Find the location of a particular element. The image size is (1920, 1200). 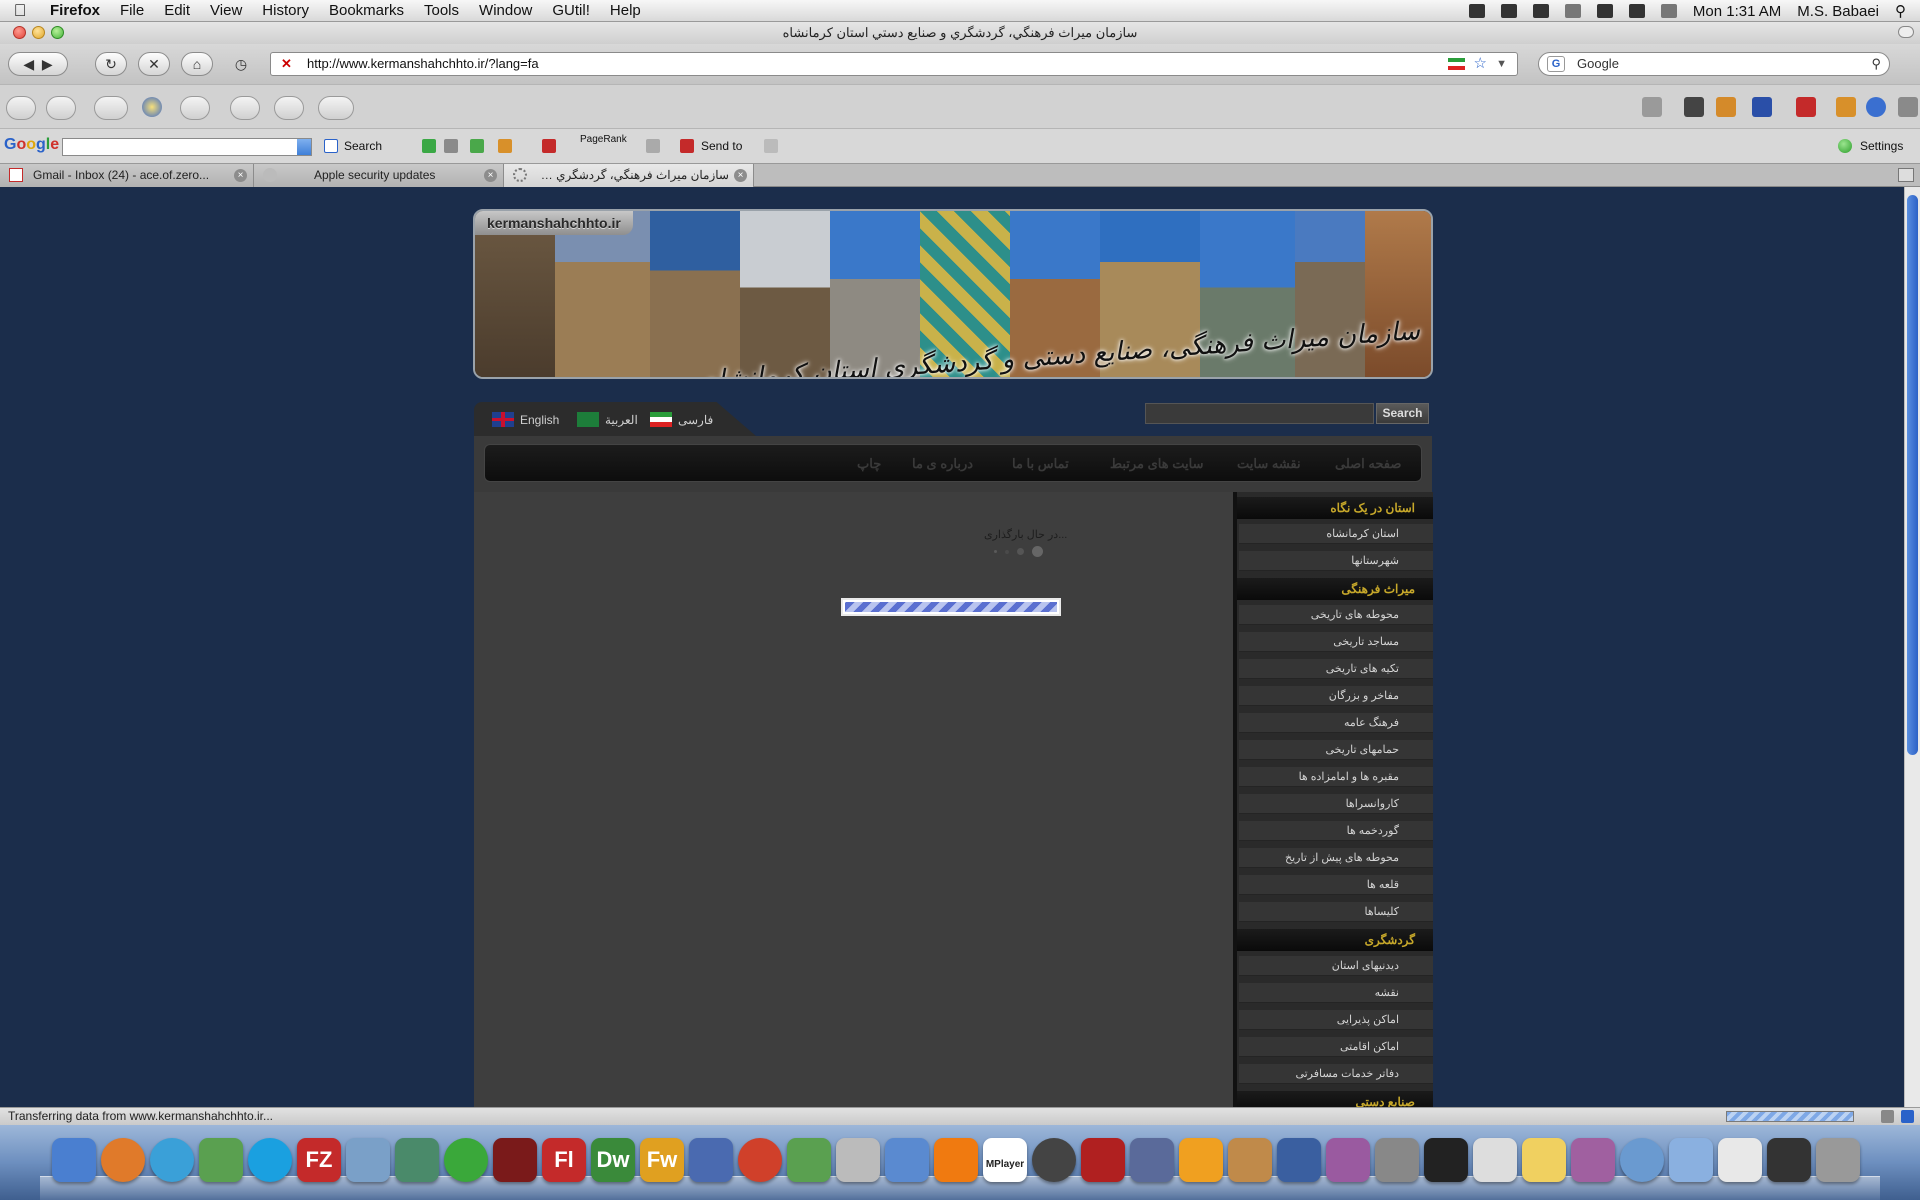

quicktime-icon is located at coordinates (1054, 1160).